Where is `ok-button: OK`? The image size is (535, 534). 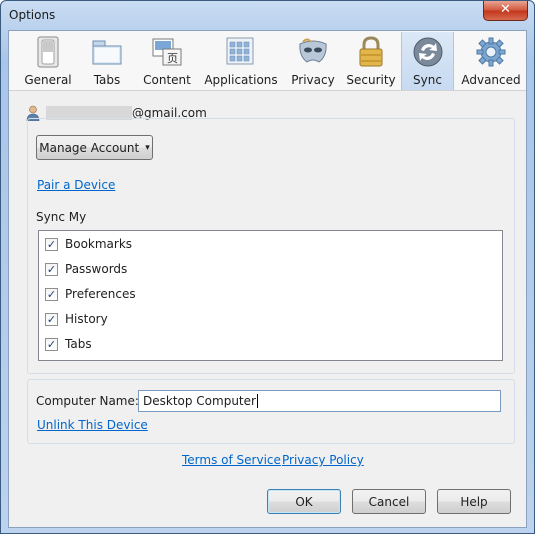
ok-button: OK is located at coordinates (304, 501).